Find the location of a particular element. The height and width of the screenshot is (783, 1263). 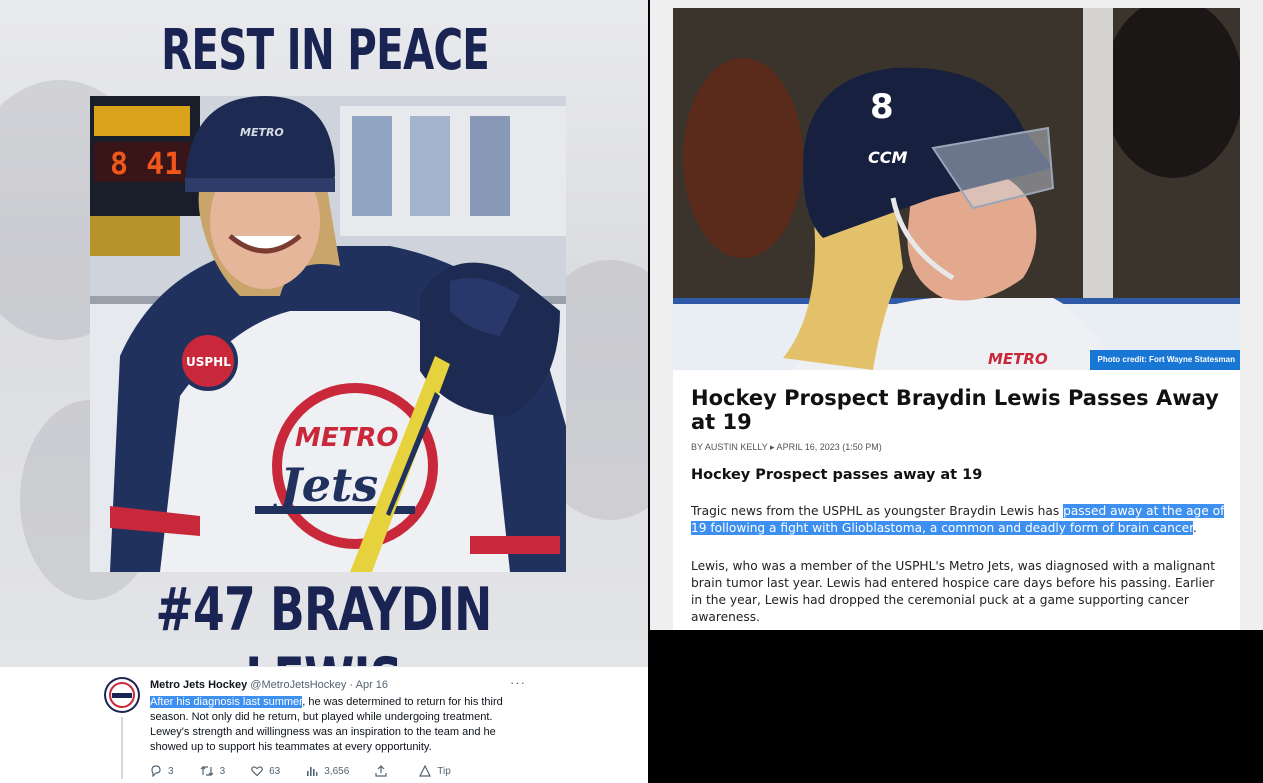

article-subheading: Hockey Prospect passes away at 19 is located at coordinates (837, 475).